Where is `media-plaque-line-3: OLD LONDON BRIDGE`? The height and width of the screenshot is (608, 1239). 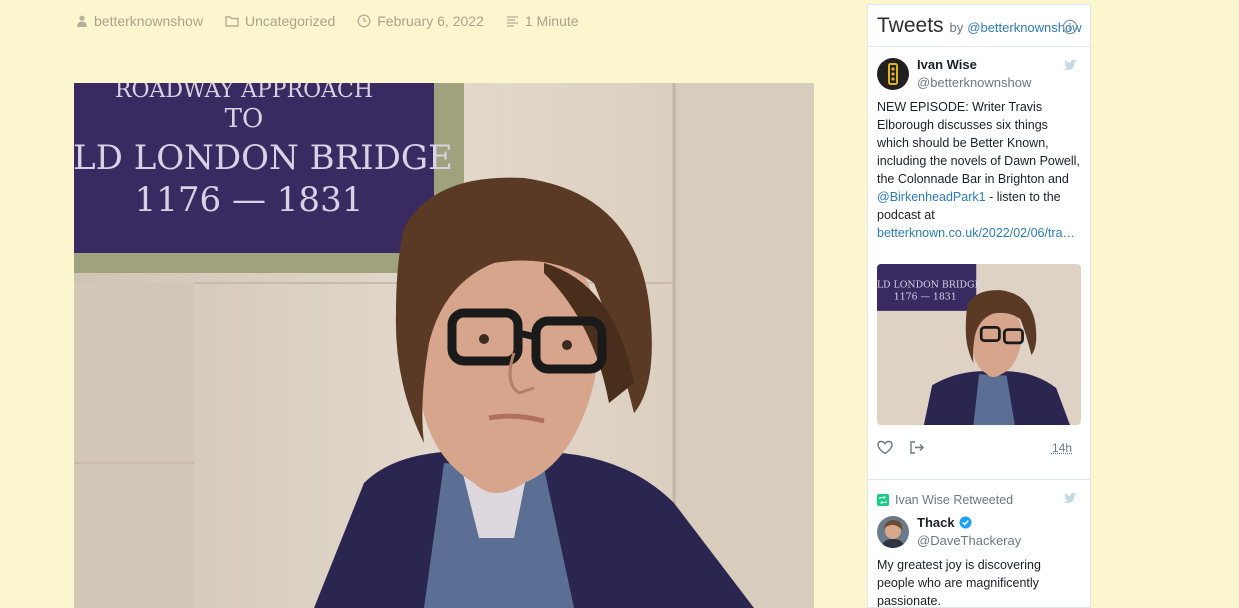
media-plaque-line-3: OLD LONDON BRIDGE is located at coordinates (929, 285).